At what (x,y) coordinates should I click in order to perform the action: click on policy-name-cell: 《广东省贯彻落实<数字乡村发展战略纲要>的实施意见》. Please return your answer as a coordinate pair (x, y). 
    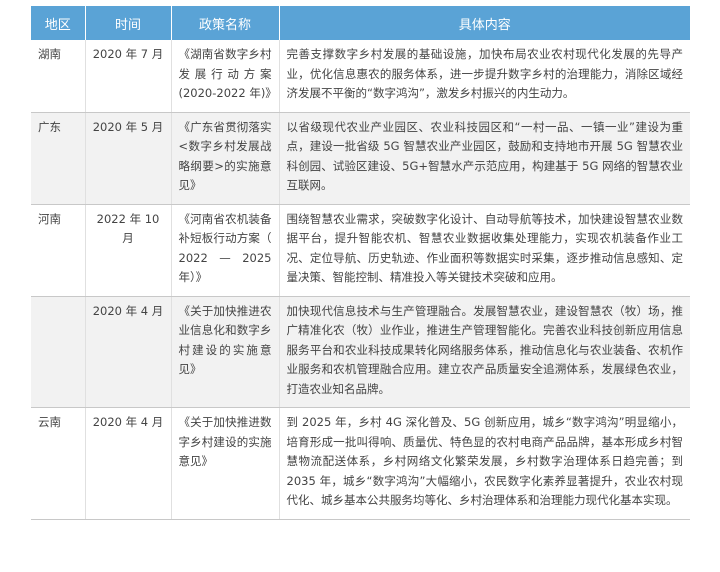
    Looking at the image, I should click on (224, 158).